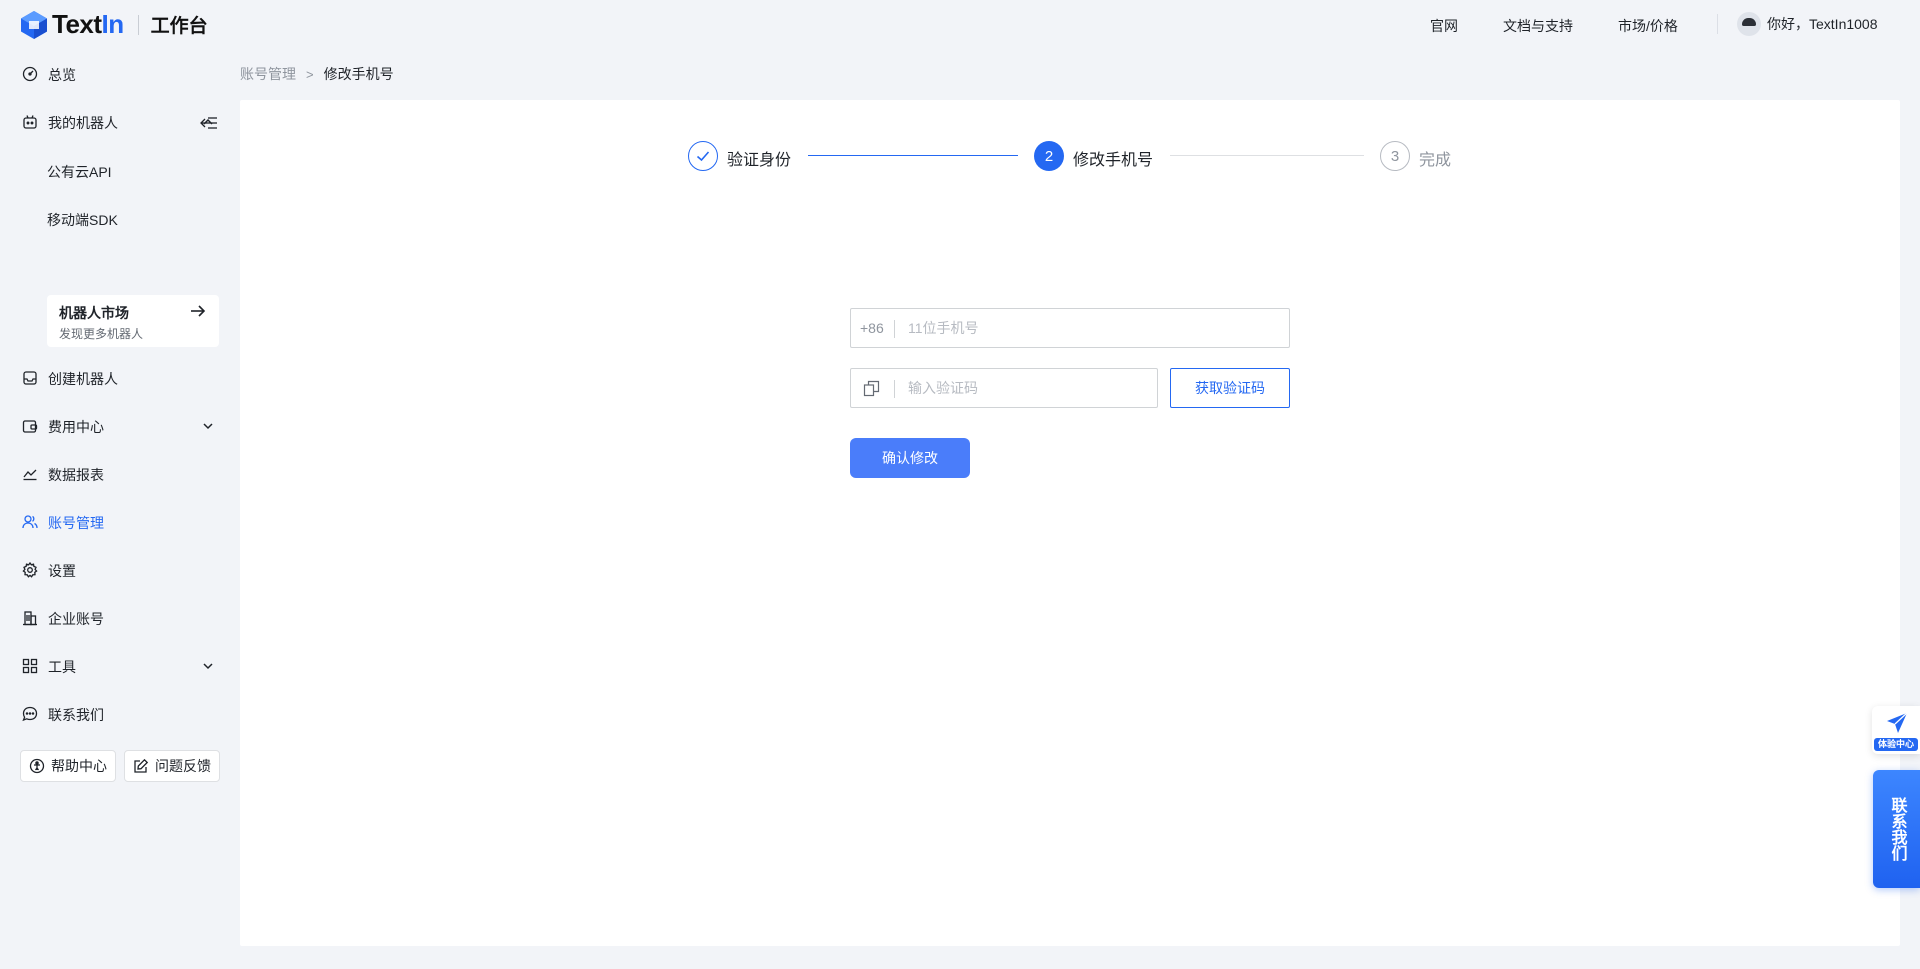 The width and height of the screenshot is (1920, 969). What do you see at coordinates (120, 474) in the screenshot?
I see `sidebar-item-reports: 数据报表` at bounding box center [120, 474].